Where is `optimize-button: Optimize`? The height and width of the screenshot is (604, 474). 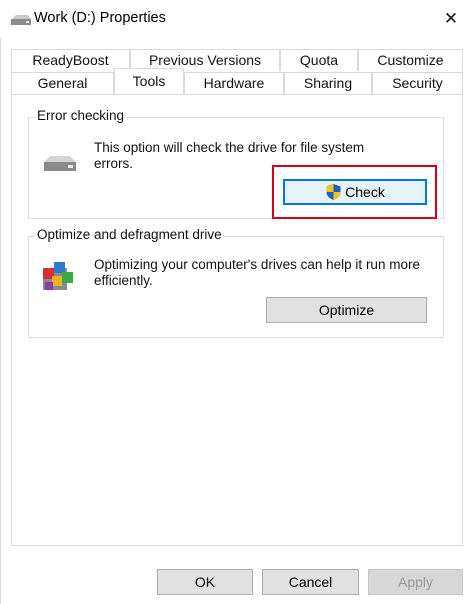 optimize-button: Optimize is located at coordinates (346, 310).